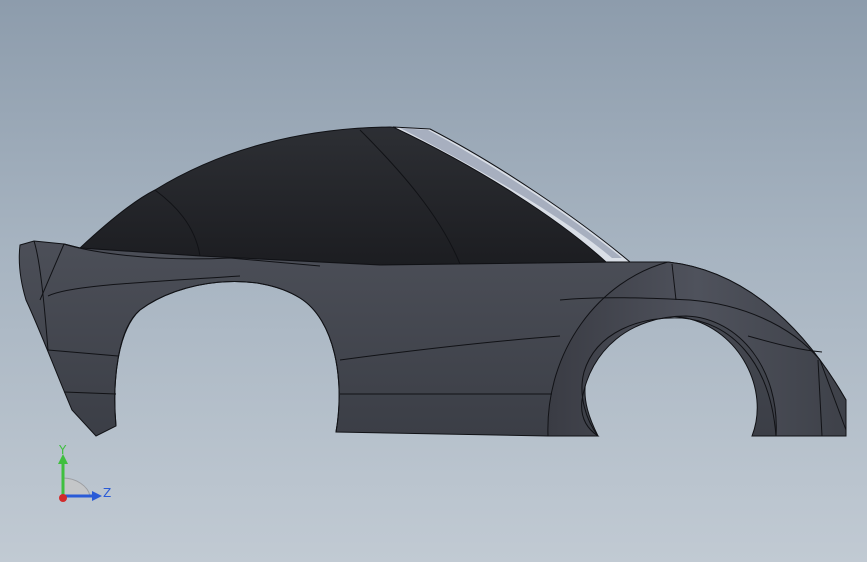 This screenshot has height=562, width=867. I want to click on triad-plane-wedge, so click(76, 487).